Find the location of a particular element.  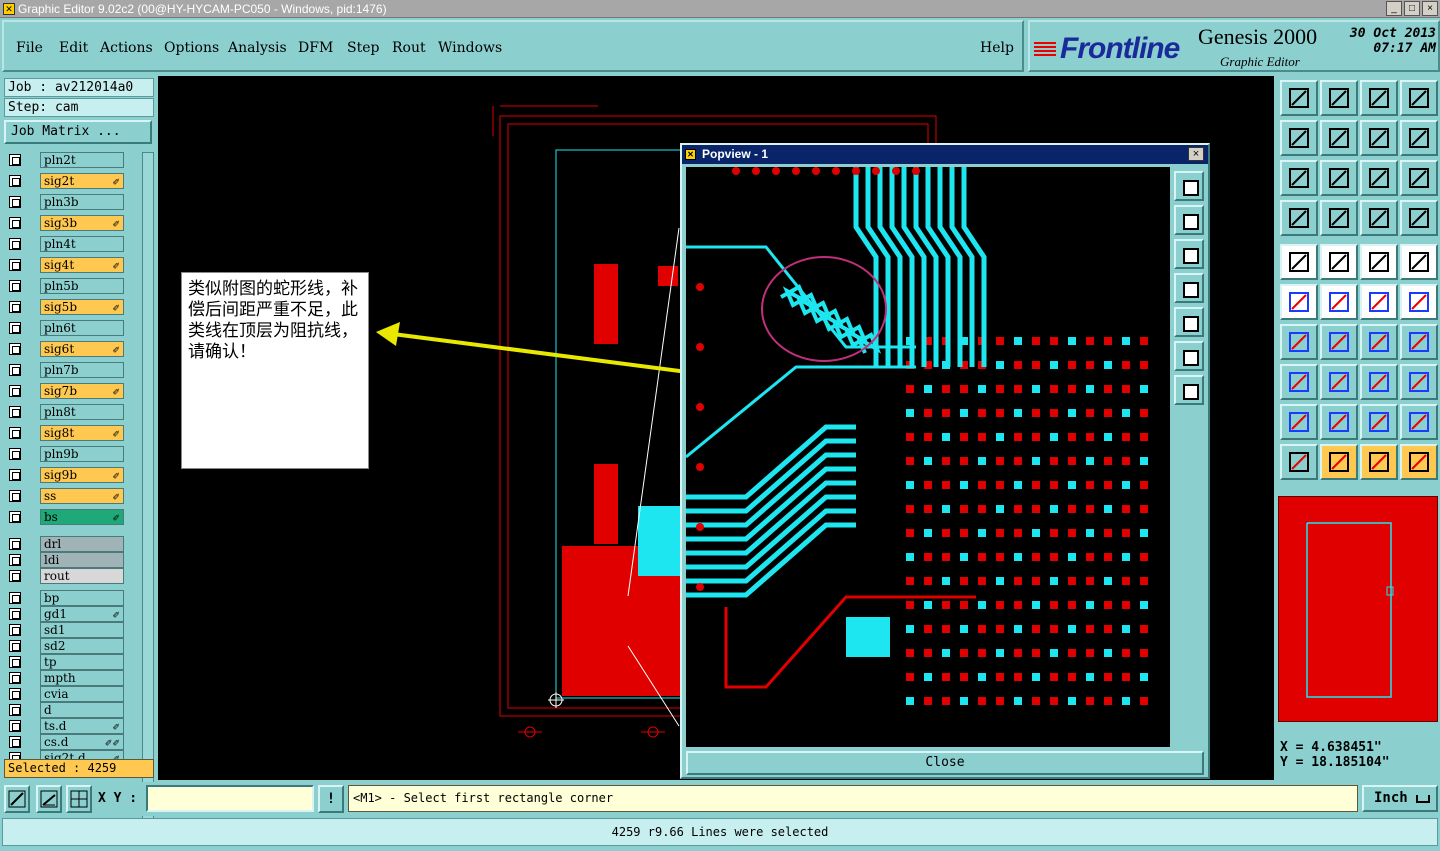

circle-icon is located at coordinates (1419, 262).